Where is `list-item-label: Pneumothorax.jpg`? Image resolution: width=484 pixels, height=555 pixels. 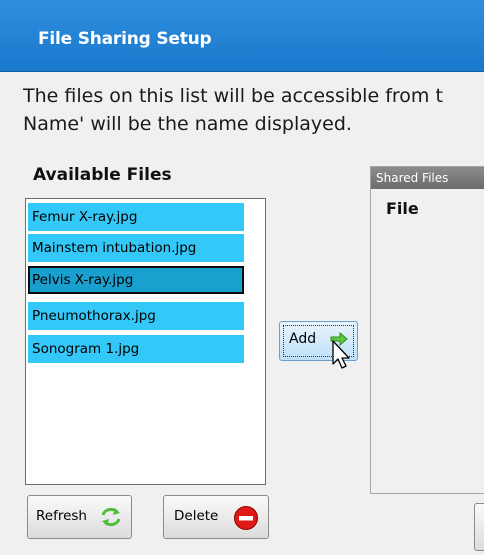
list-item-label: Pneumothorax.jpg is located at coordinates (94, 316).